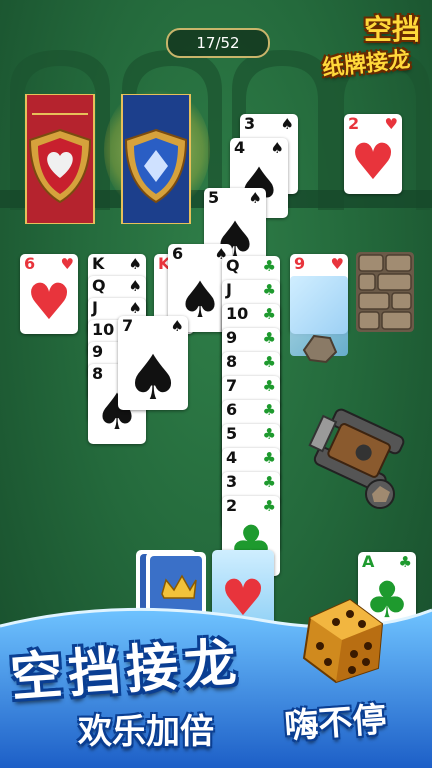  I want to click on rock-icon, so click(320, 349).